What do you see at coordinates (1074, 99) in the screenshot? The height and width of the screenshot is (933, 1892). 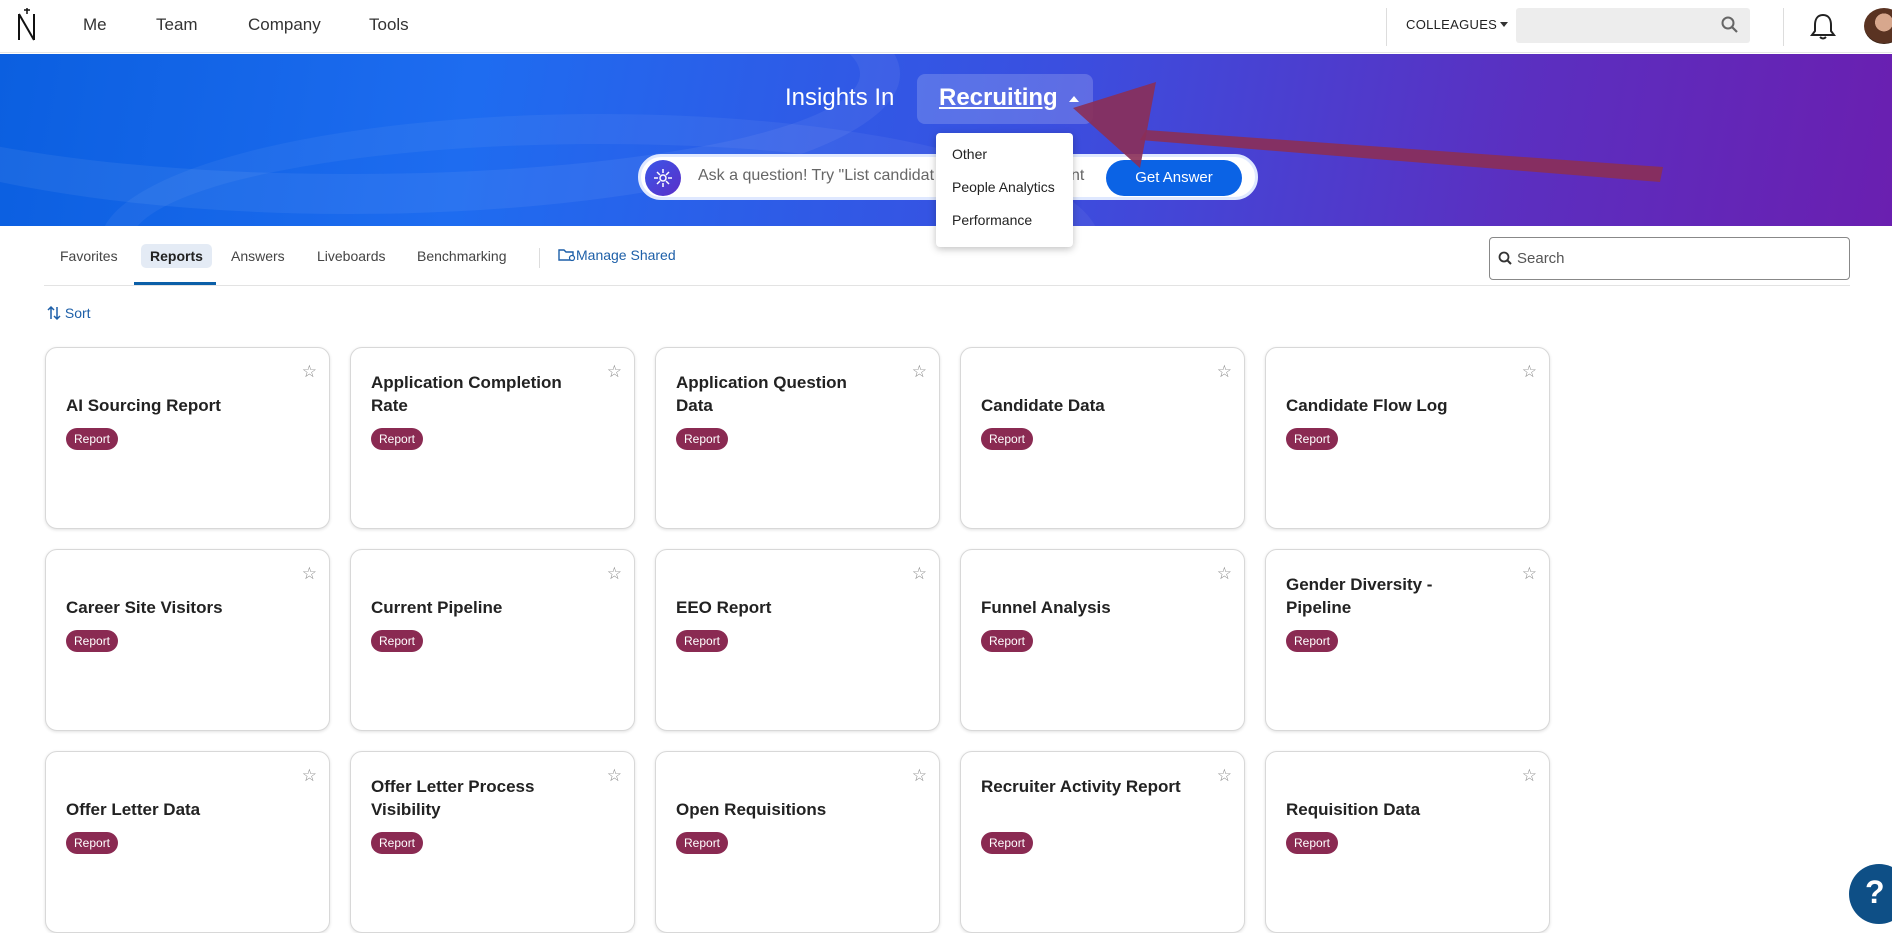 I see `chevron-up-icon` at bounding box center [1074, 99].